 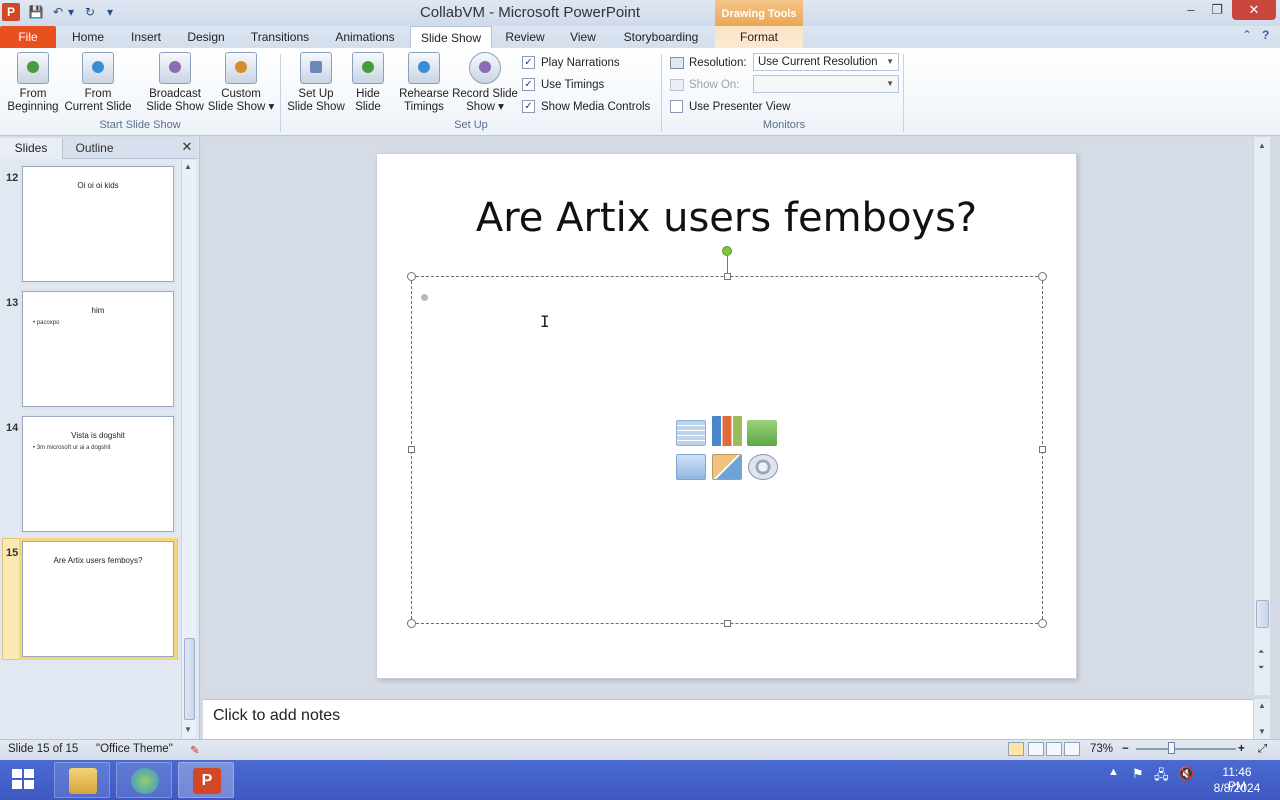 What do you see at coordinates (727, 623) in the screenshot?
I see `resize-handle-bottom` at bounding box center [727, 623].